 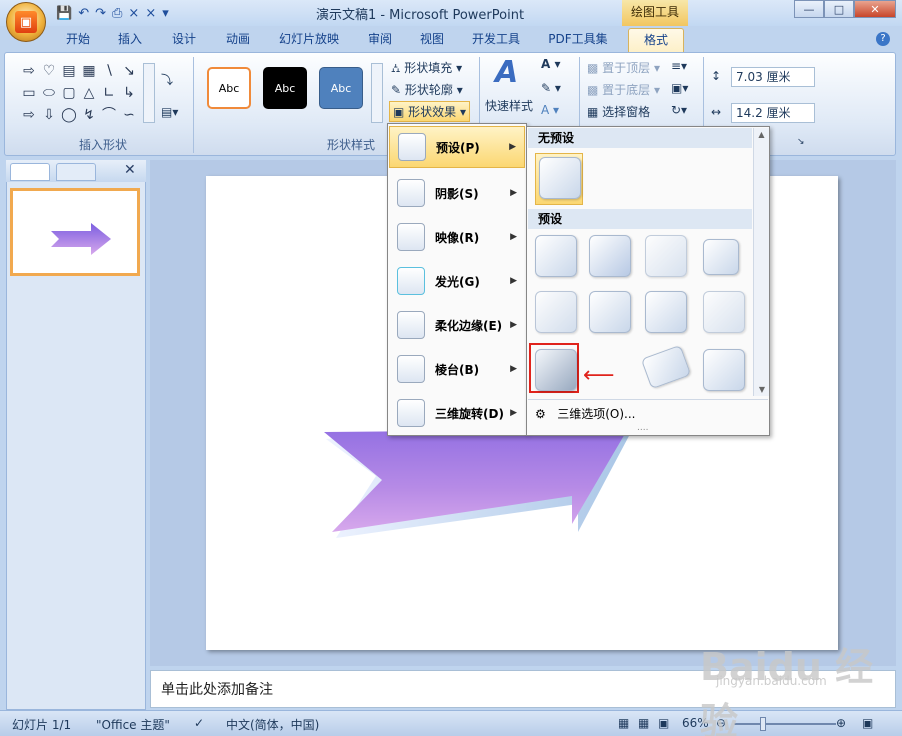 What do you see at coordinates (430, 111) in the screenshot?
I see `shape-effects-button: ▣ 形状效果 ▾` at bounding box center [430, 111].